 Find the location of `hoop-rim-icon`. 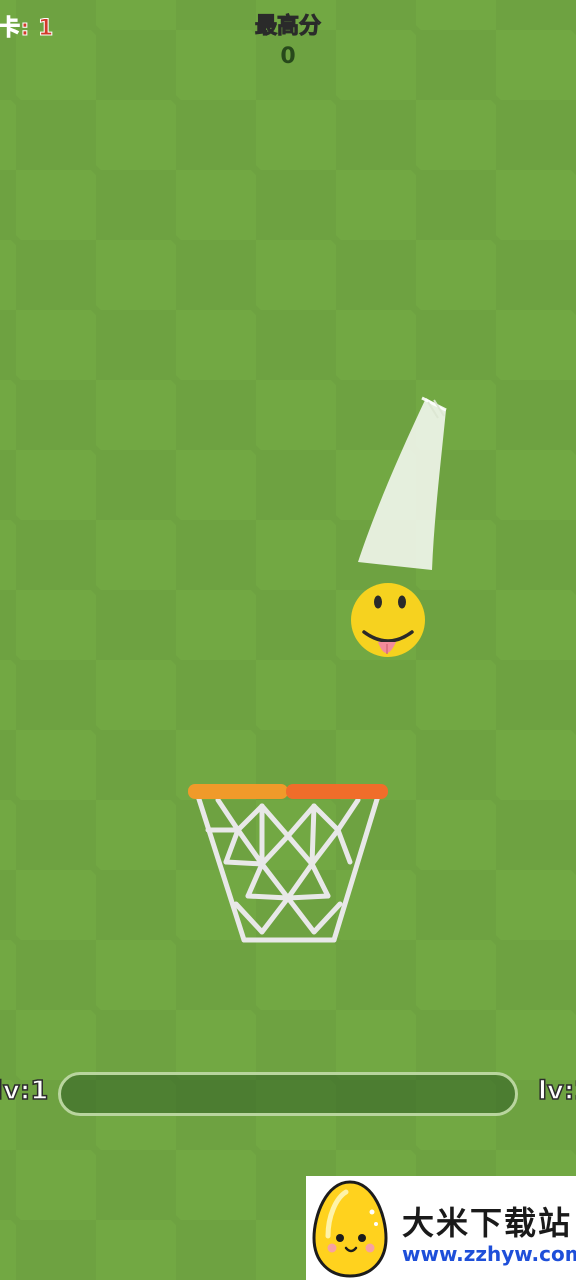

hoop-rim-icon is located at coordinates (288, 791).